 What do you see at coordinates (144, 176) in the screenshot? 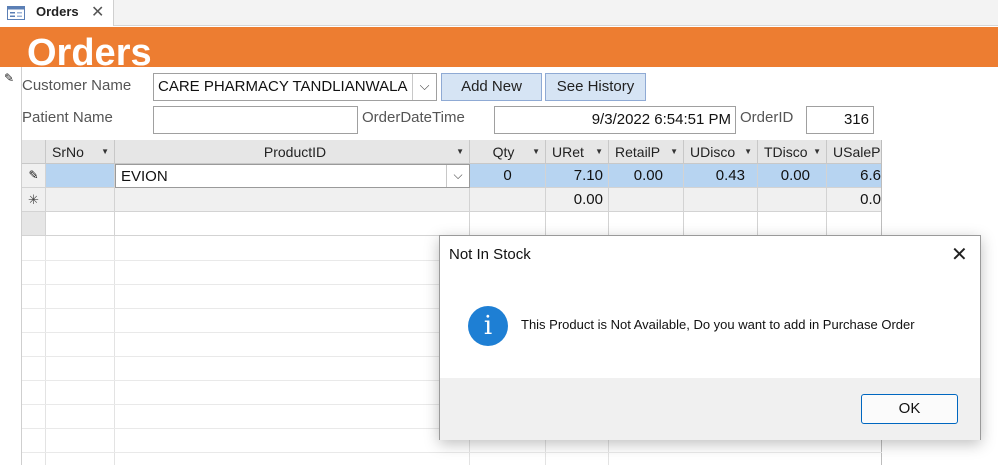
I see `cell-productid-value: EVION` at bounding box center [144, 176].